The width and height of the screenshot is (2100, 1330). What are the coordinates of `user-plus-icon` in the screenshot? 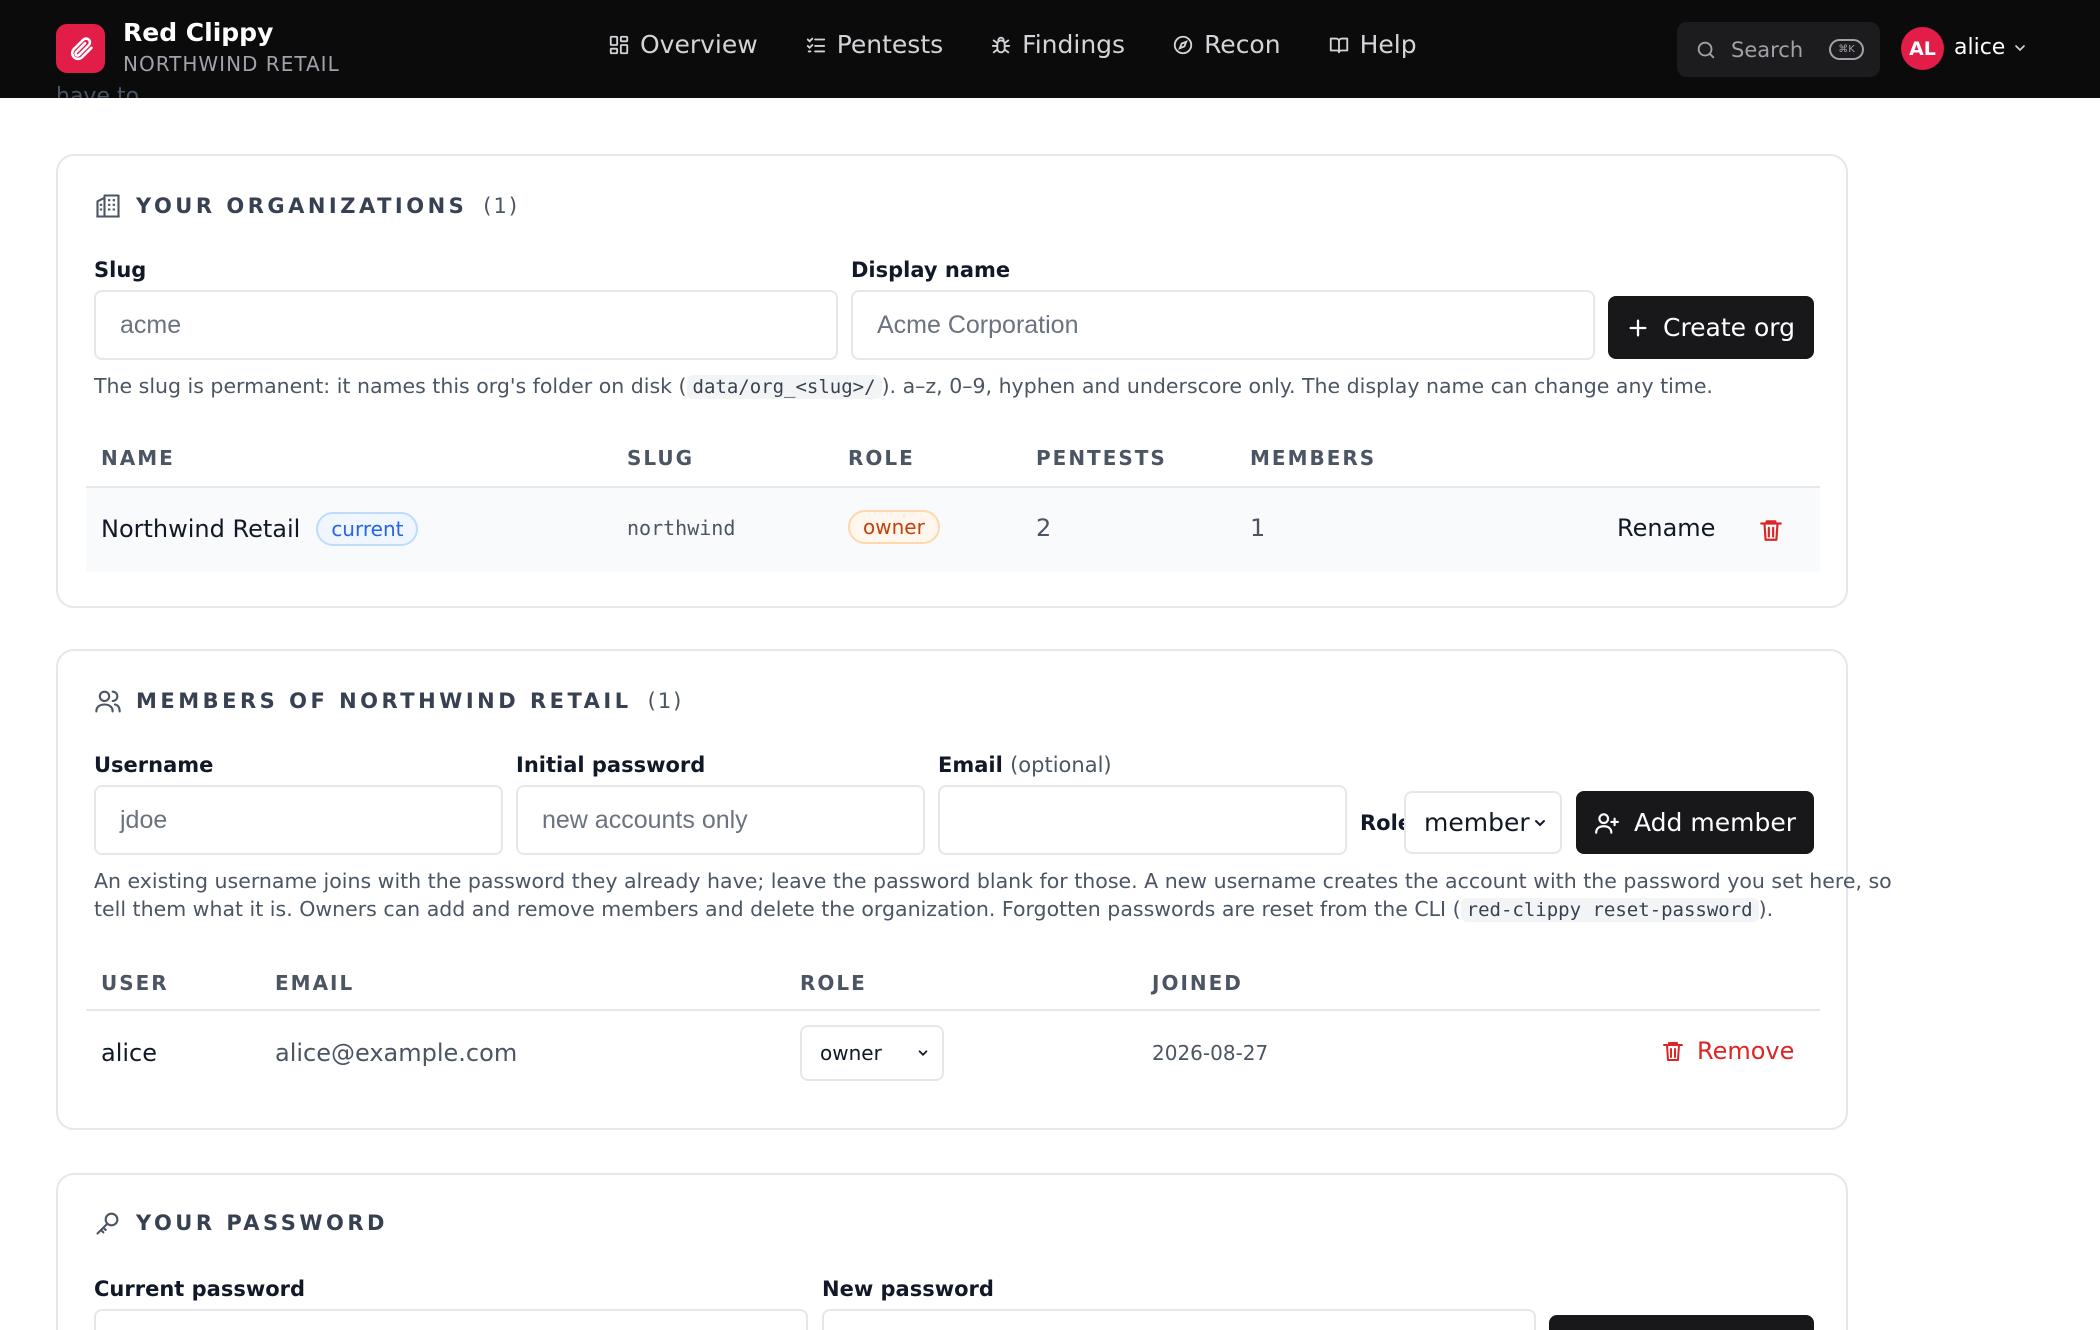 It's located at (1607, 823).